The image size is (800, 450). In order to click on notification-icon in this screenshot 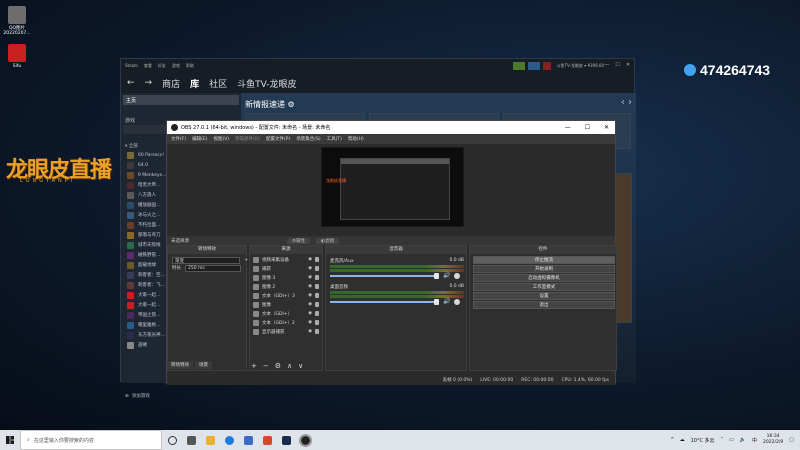, I will do `click(533, 66)`.